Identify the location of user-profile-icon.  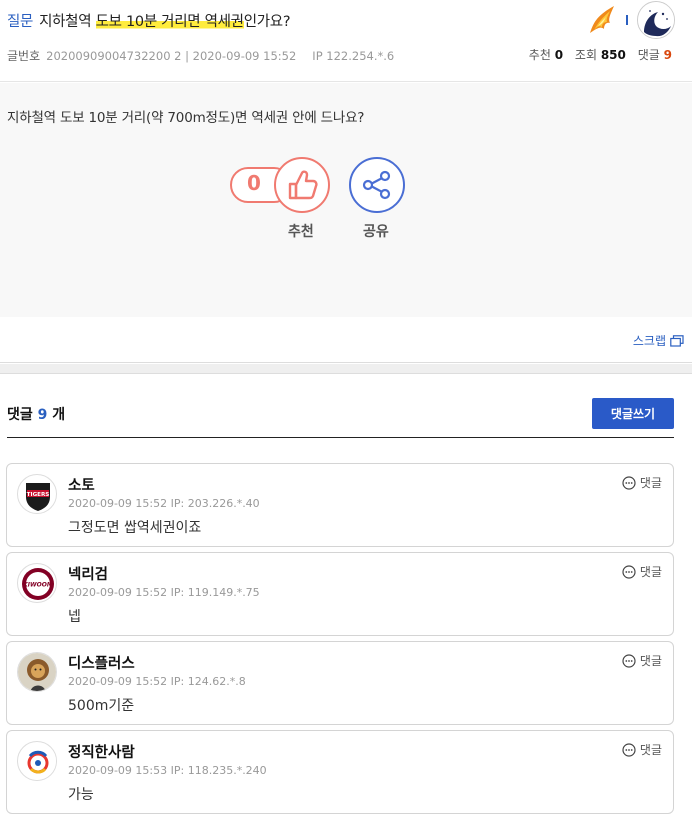
(656, 20).